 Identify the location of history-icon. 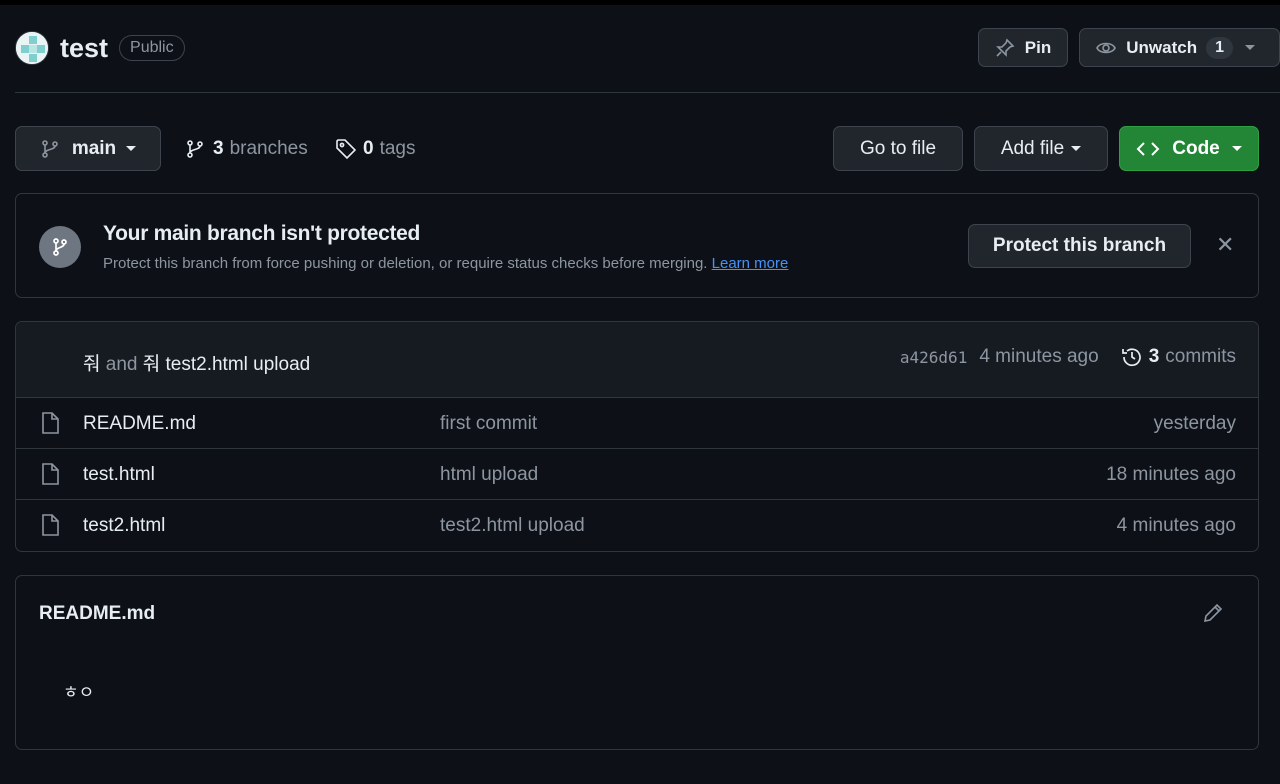
(1131, 357).